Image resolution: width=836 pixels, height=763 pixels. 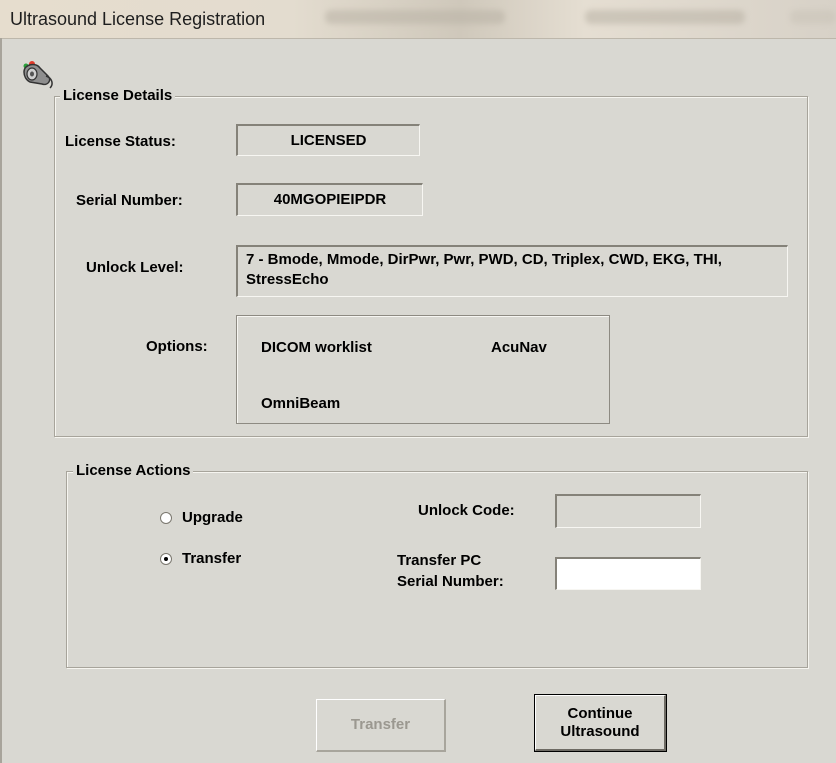 I want to click on serial-number-label: Serial Number:, so click(x=129, y=200).